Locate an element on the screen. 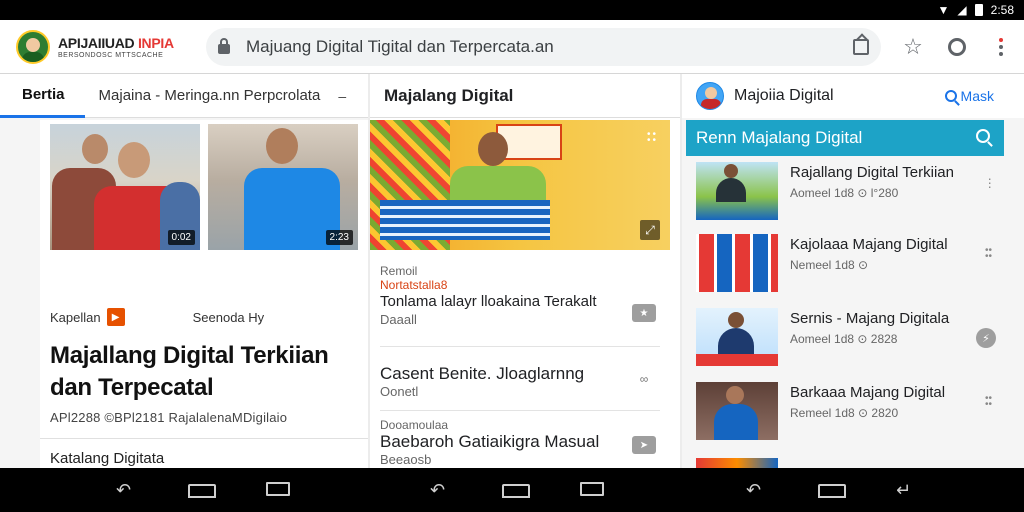 The image size is (1024, 512). rotate-icon: ↵ is located at coordinates (903, 490).